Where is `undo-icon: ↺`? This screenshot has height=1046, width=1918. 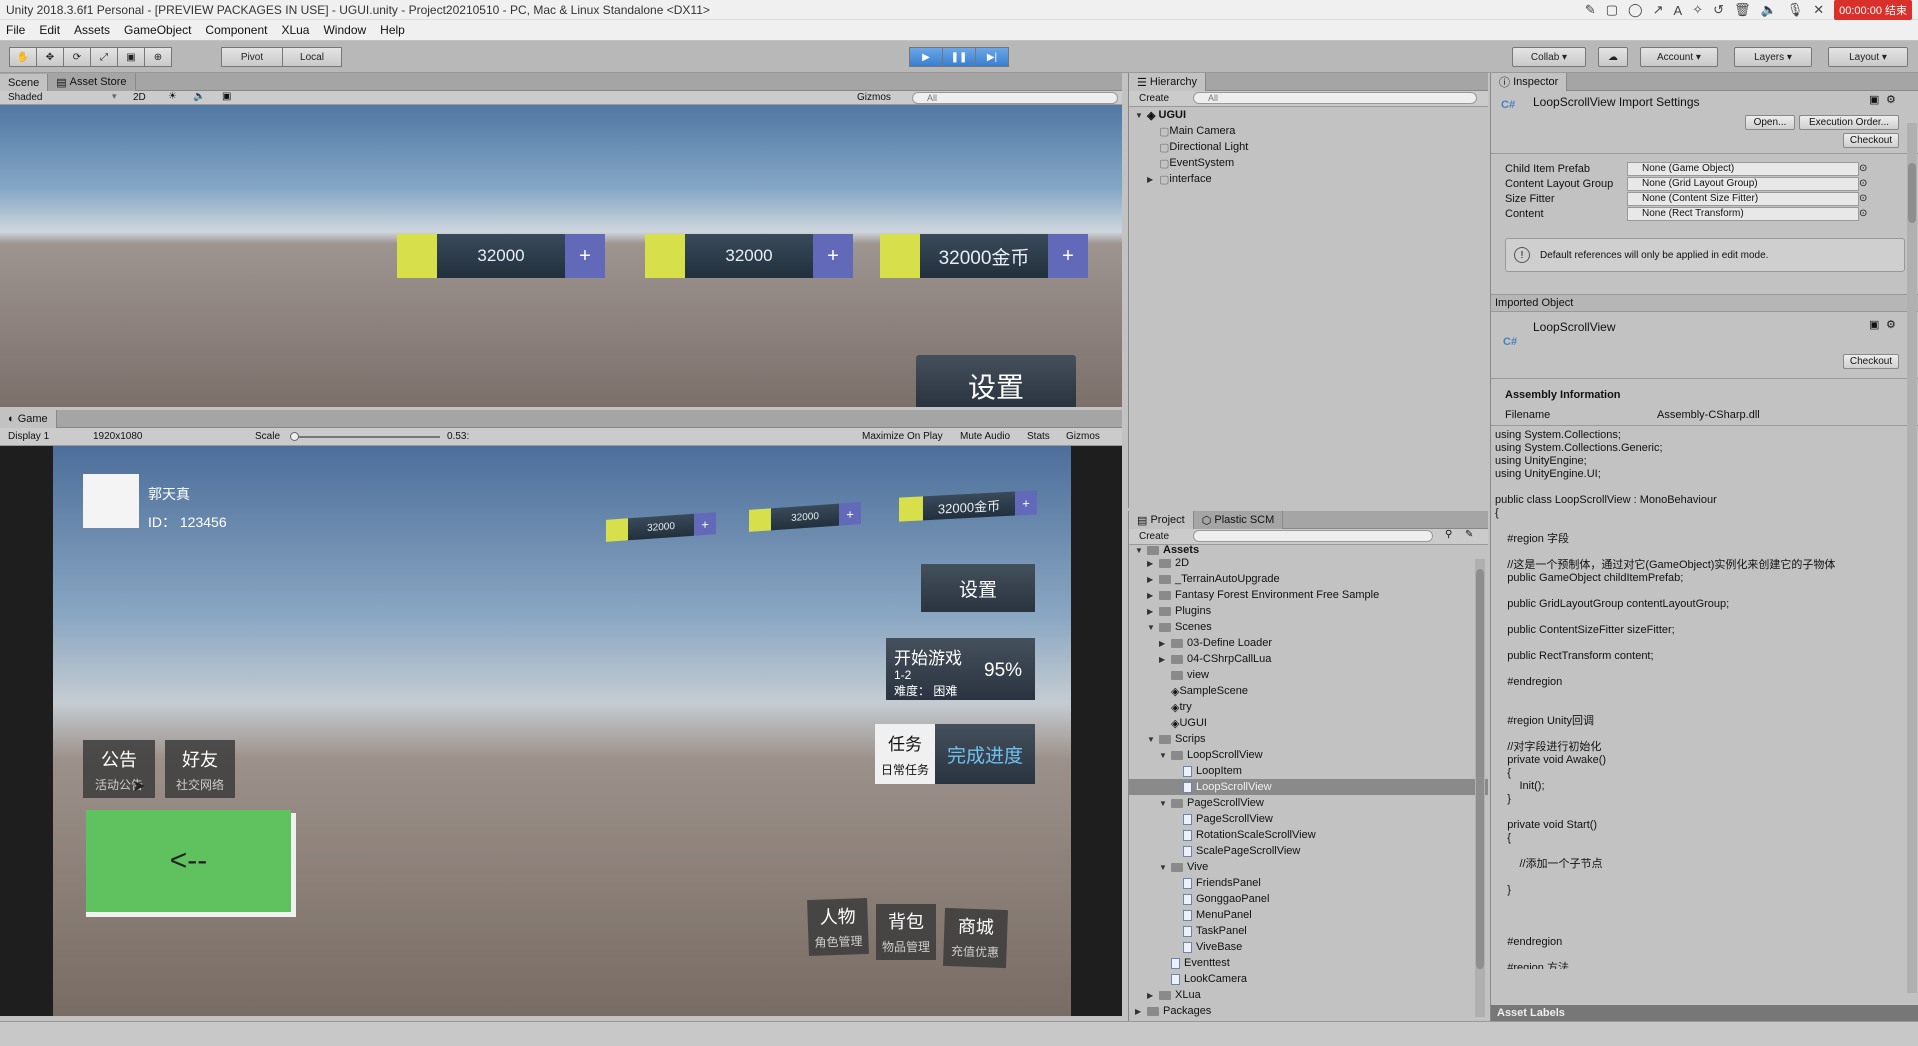 undo-icon: ↺ is located at coordinates (1718, 10).